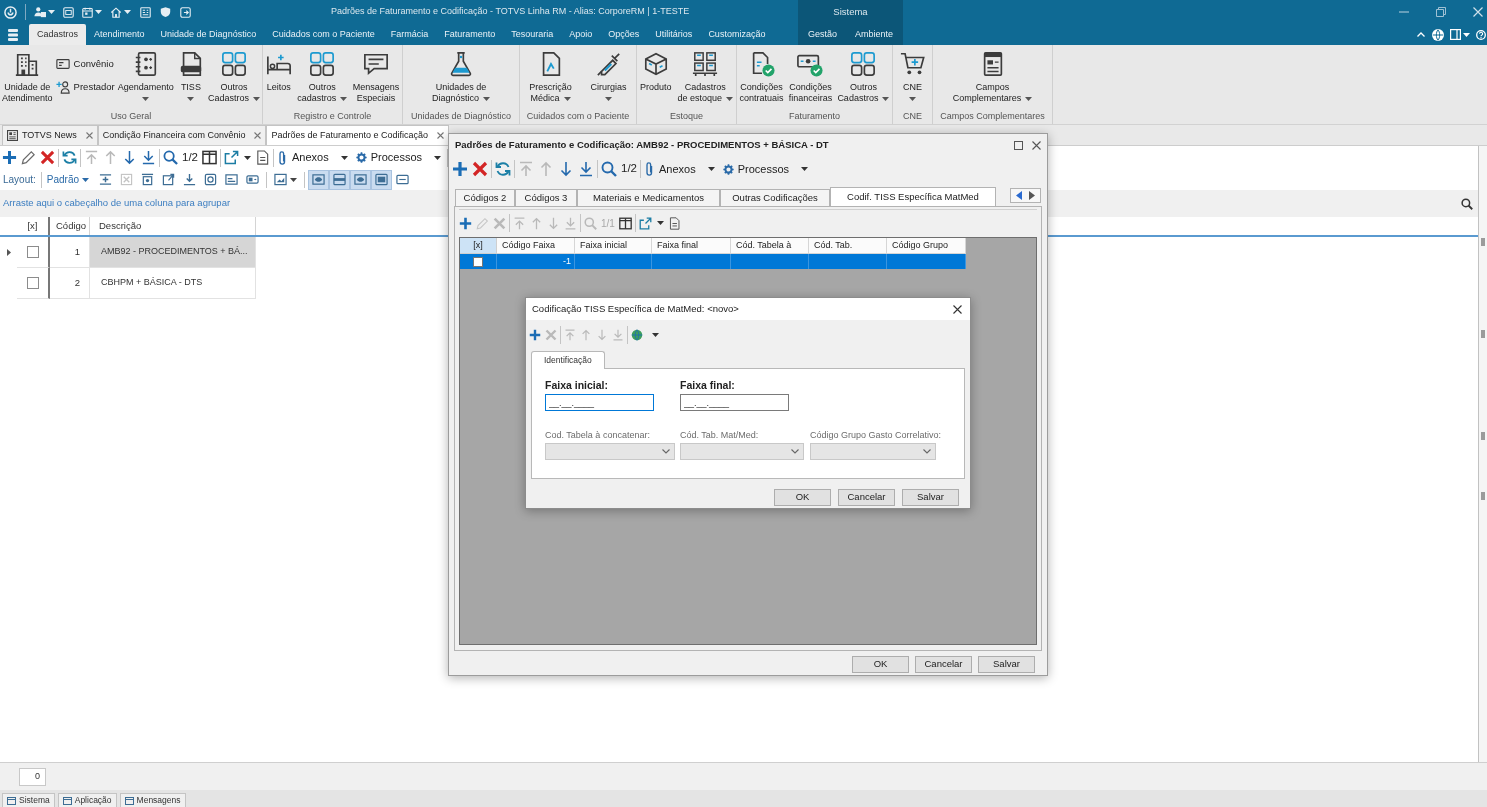  I want to click on ribbon-tab: Ambiente, so click(874, 34).